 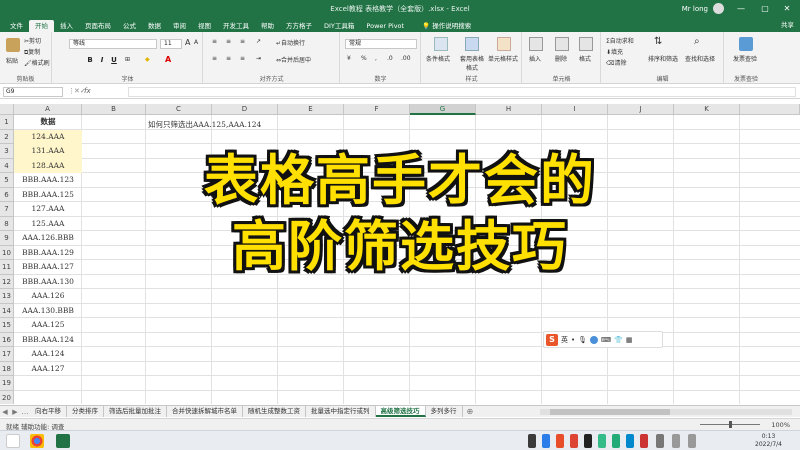 I want to click on tab-view: 视图, so click(x=204, y=26).